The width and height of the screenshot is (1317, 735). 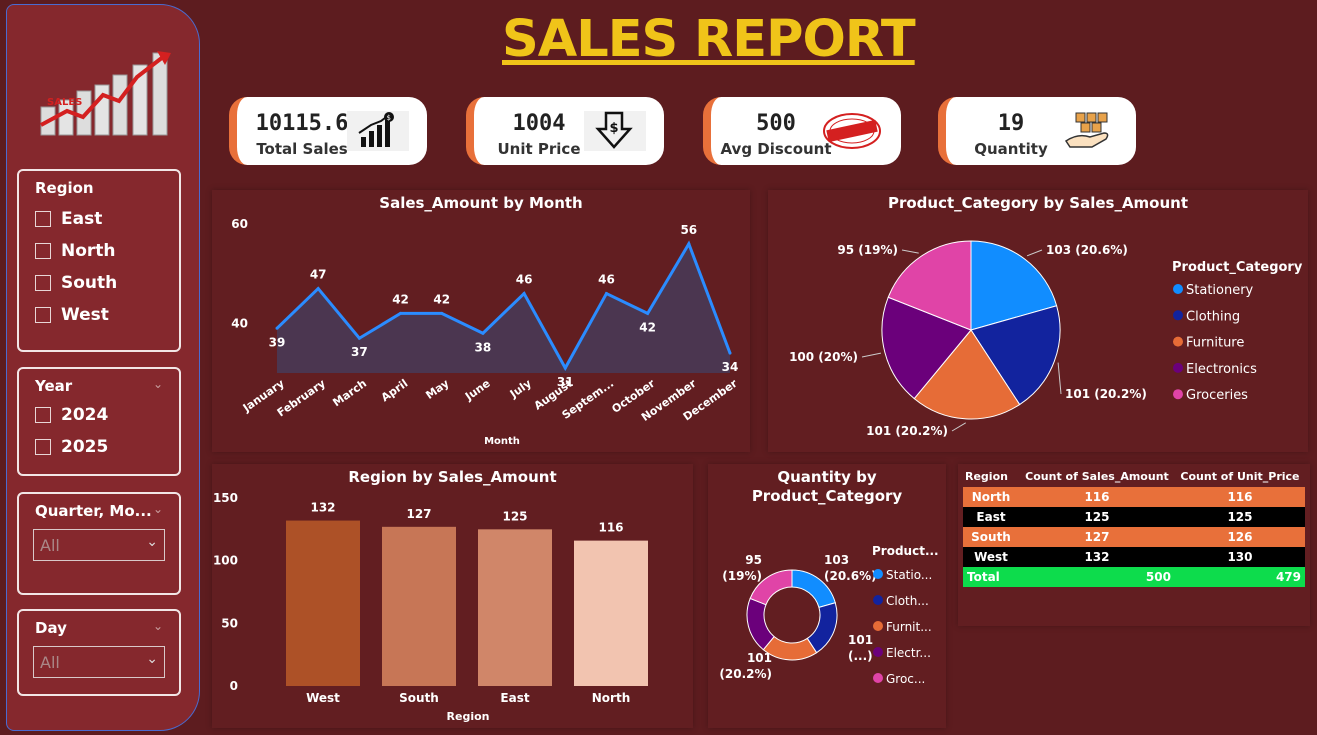 What do you see at coordinates (349, 393) in the screenshot?
I see `x-tick-label: March` at bounding box center [349, 393].